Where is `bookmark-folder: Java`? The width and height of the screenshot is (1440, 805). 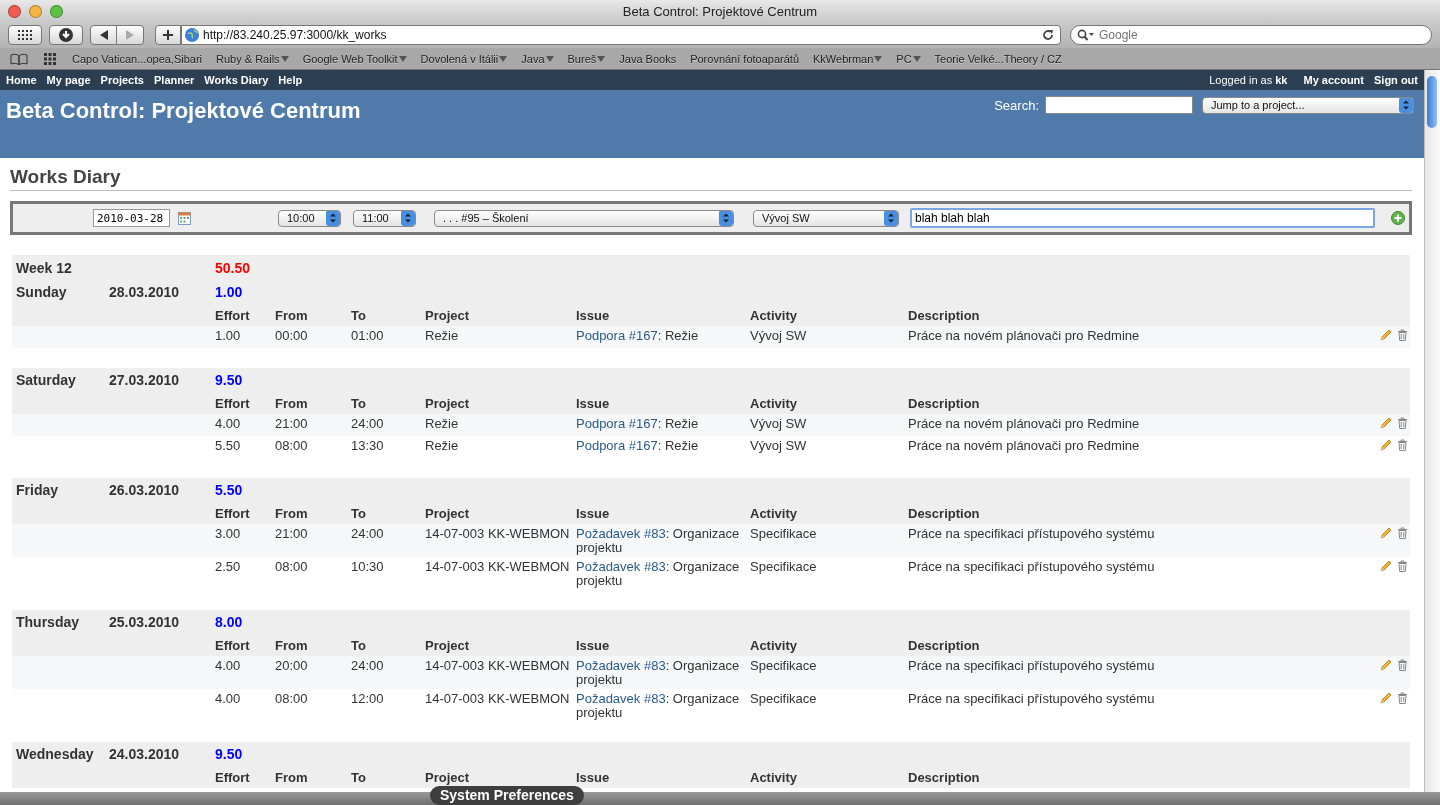
bookmark-folder: Java is located at coordinates (537, 58).